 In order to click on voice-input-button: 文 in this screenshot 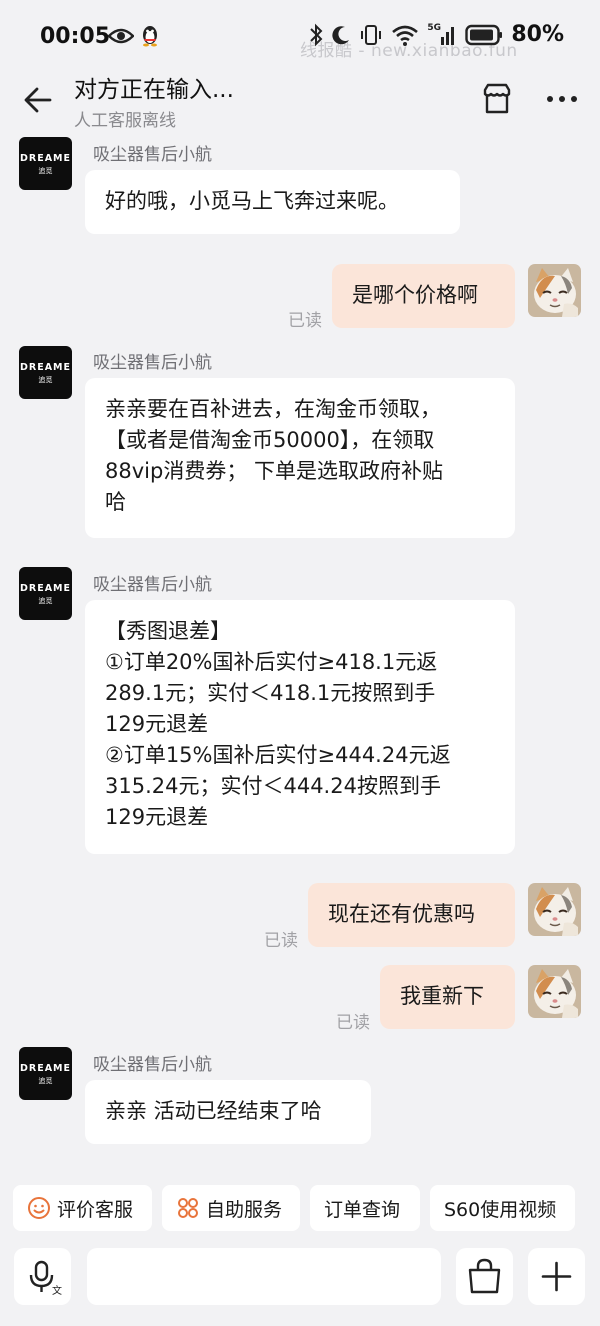, I will do `click(42, 1276)`.